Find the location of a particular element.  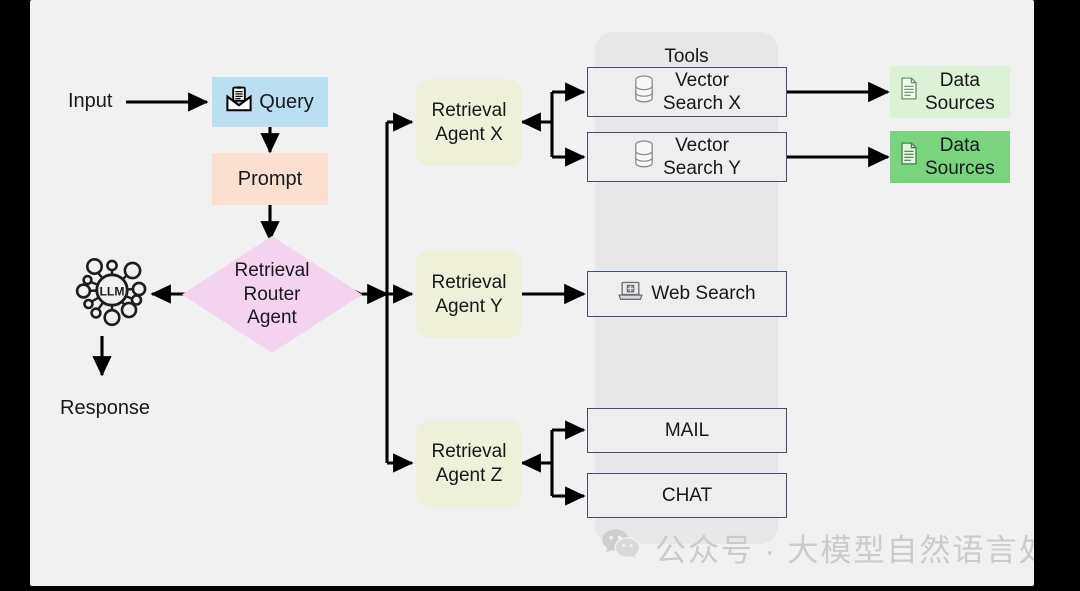

retrieval-agent-z-node: Retrieval Agent Z is located at coordinates (469, 463).